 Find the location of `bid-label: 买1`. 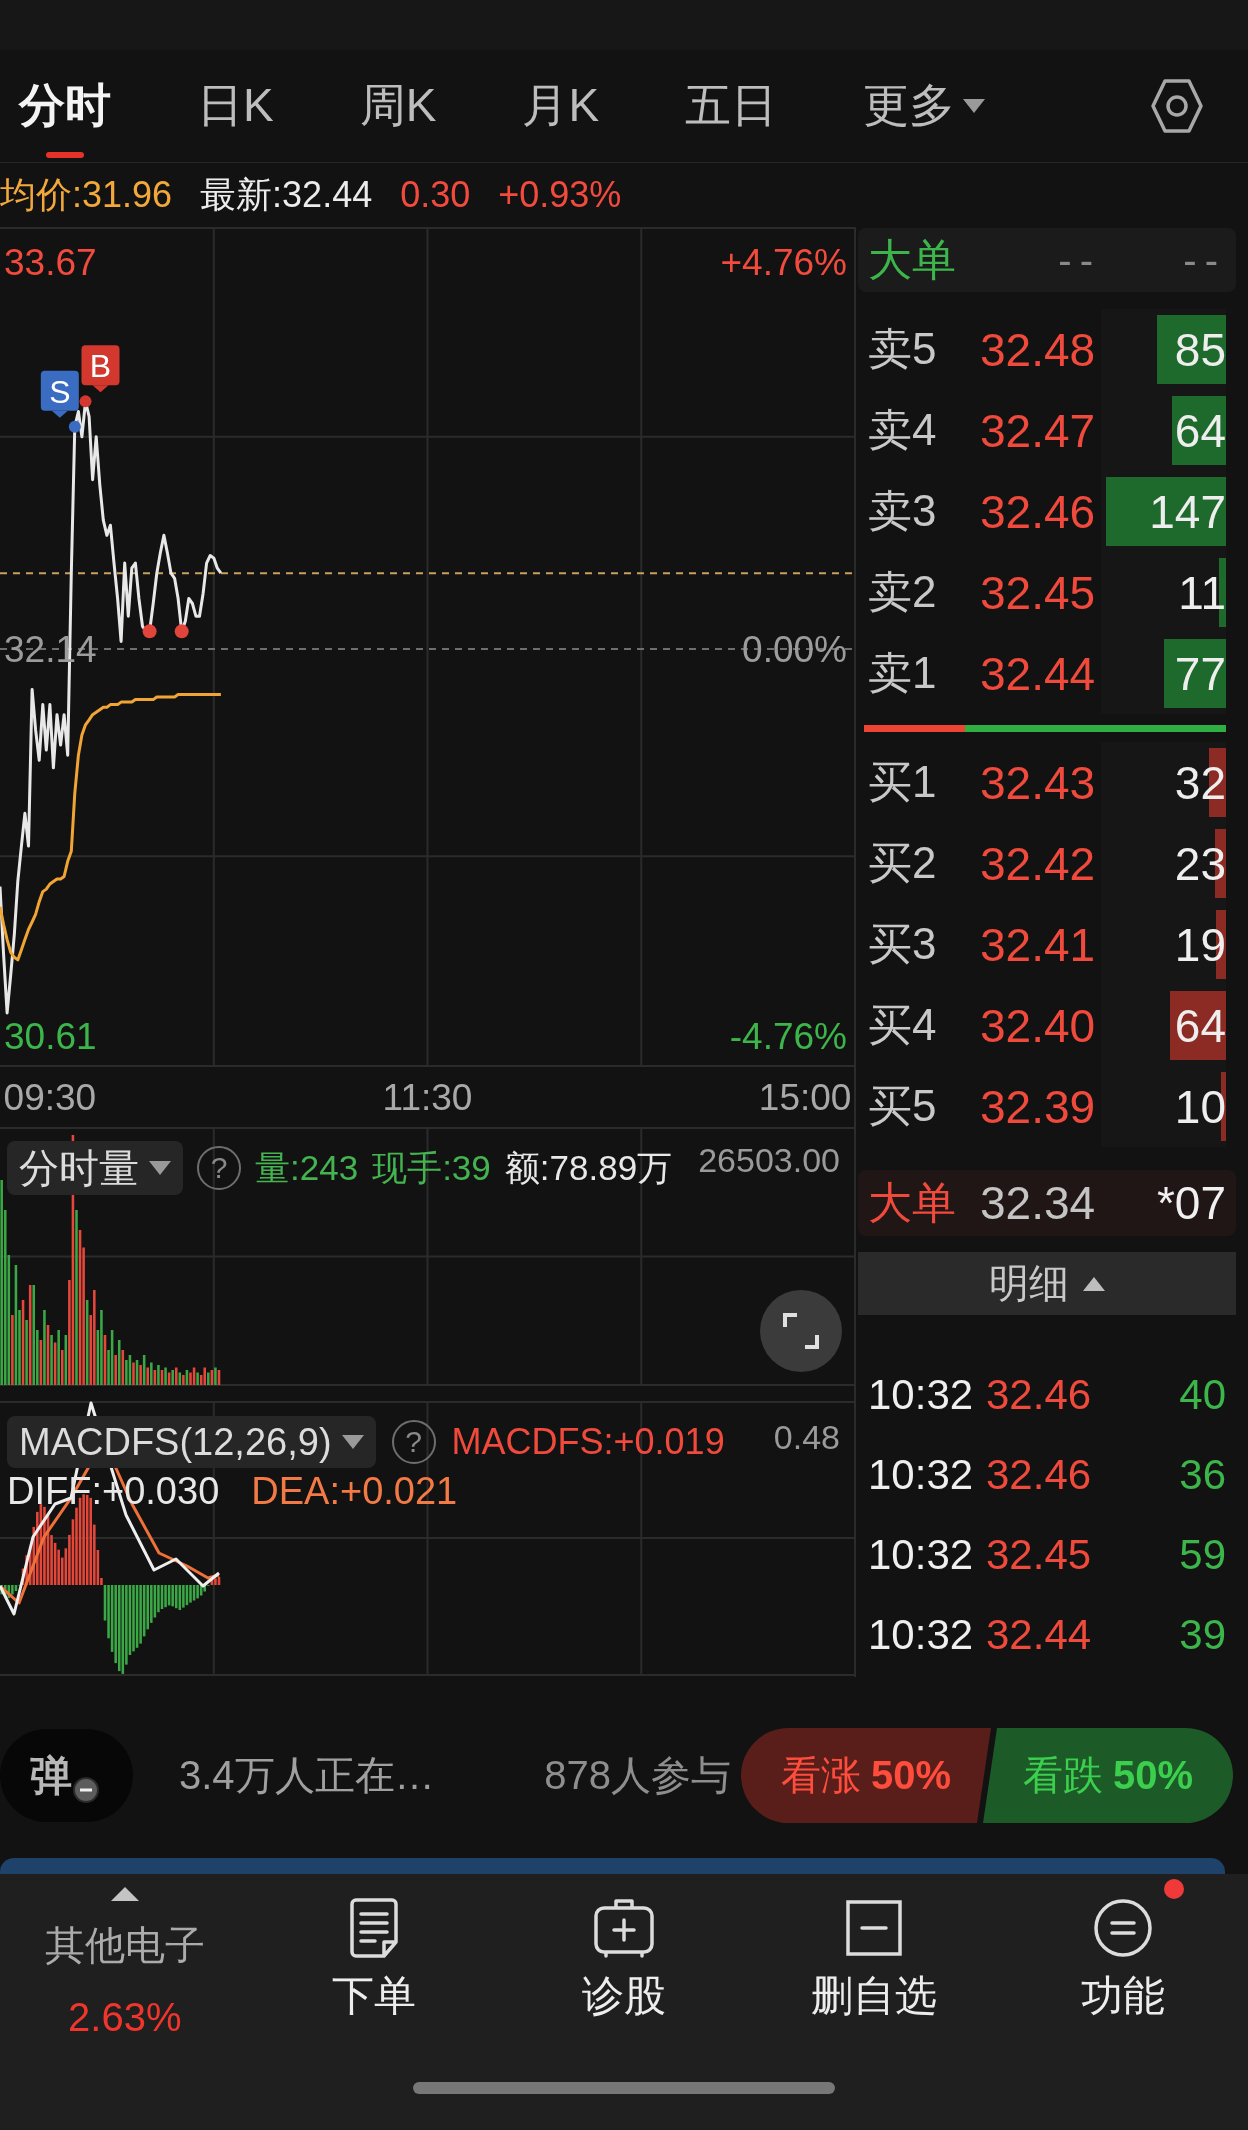

bid-label: 买1 is located at coordinates (903, 782).